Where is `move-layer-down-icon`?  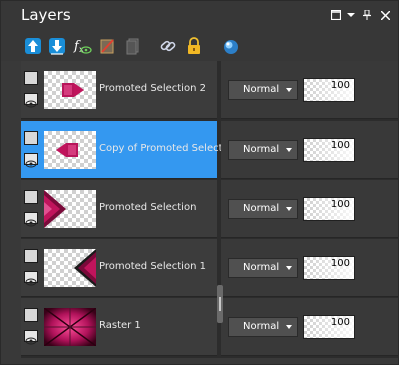
move-layer-down-icon is located at coordinates (57, 46).